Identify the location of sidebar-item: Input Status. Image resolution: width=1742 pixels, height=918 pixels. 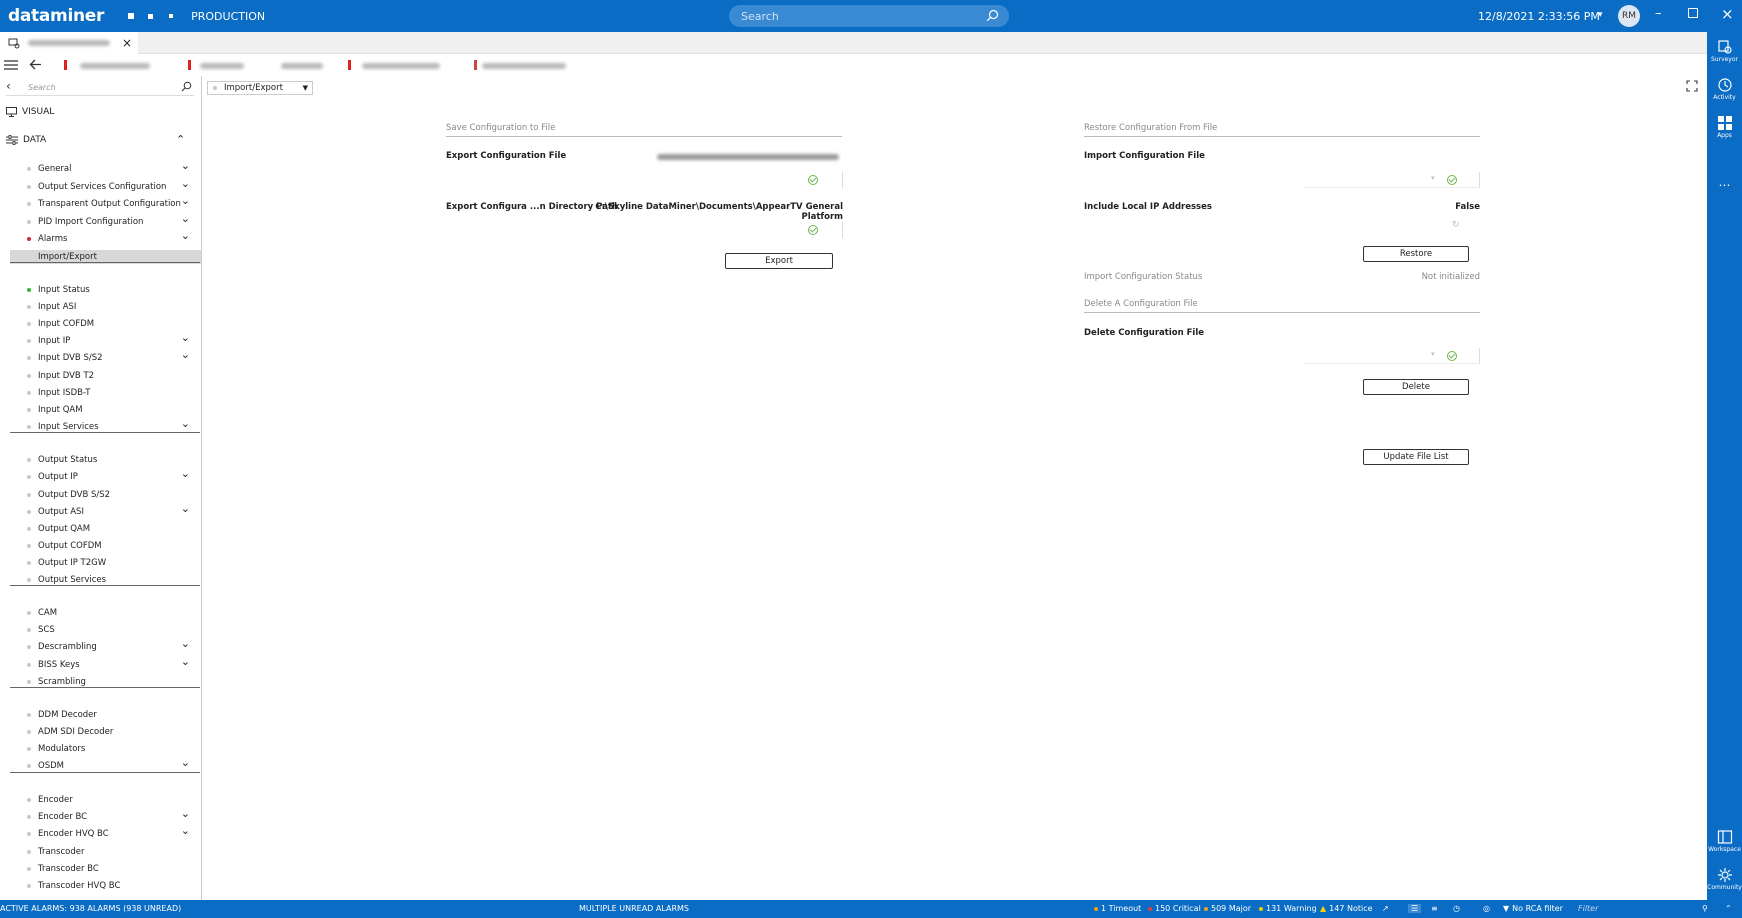
(114, 290).